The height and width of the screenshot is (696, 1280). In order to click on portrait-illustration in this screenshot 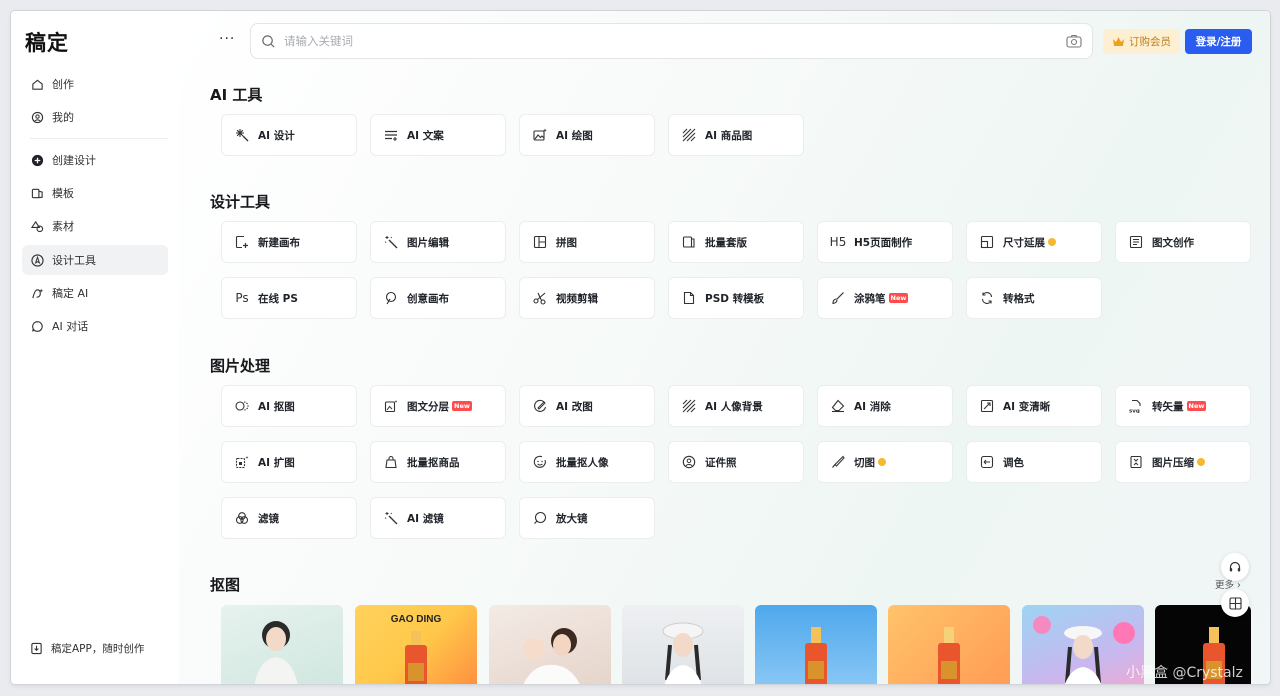, I will do `click(276, 652)`.